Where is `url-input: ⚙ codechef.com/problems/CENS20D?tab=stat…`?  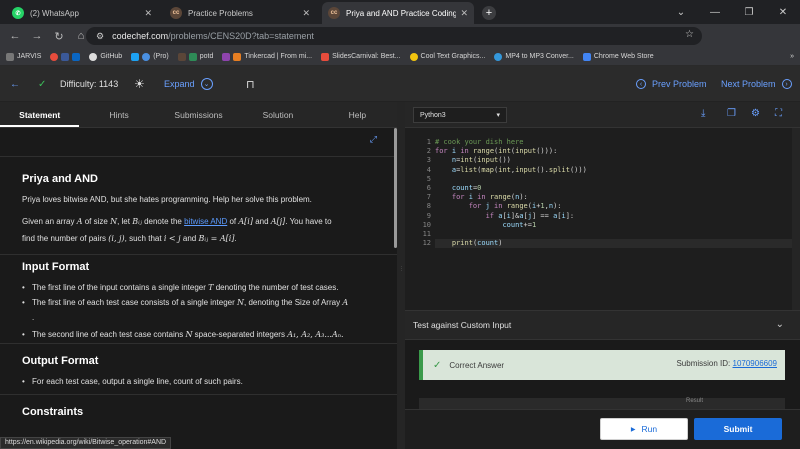 url-input: ⚙ codechef.com/problems/CENS20D?tab=stat… is located at coordinates (394, 36).